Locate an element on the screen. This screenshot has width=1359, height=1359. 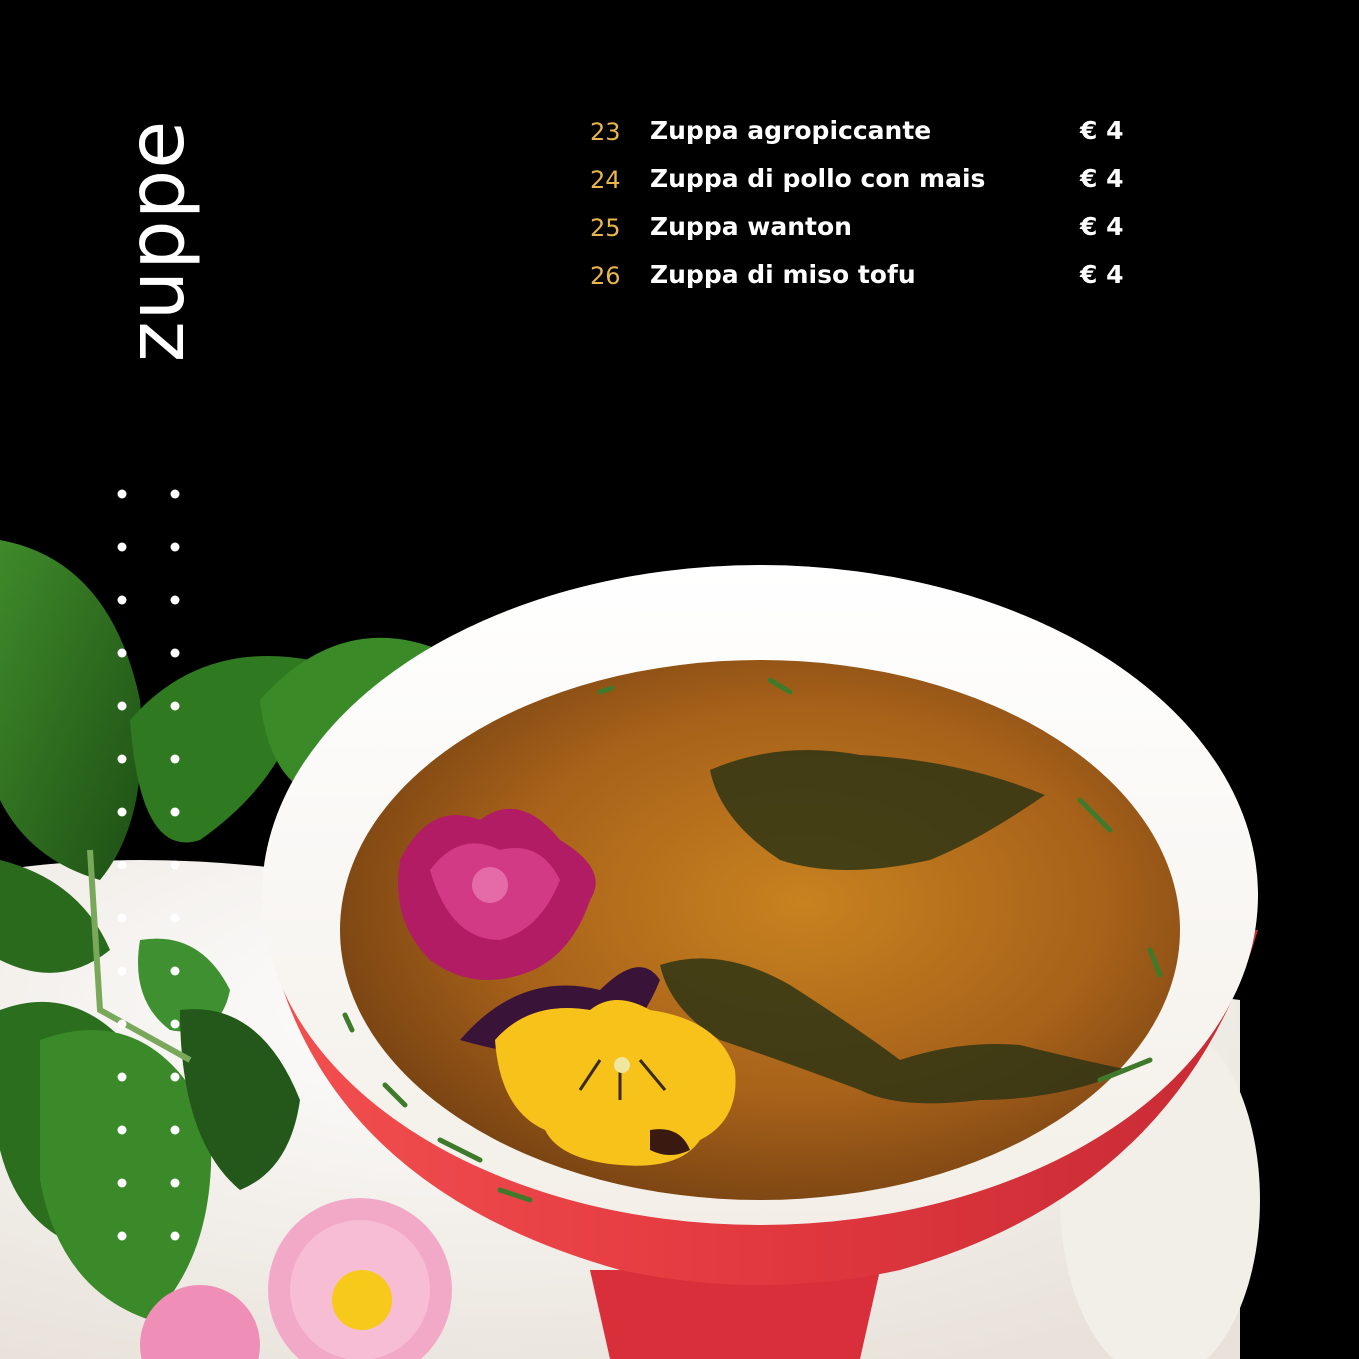
item-name: Zuppa di pollo con mais is located at coordinates (818, 178).